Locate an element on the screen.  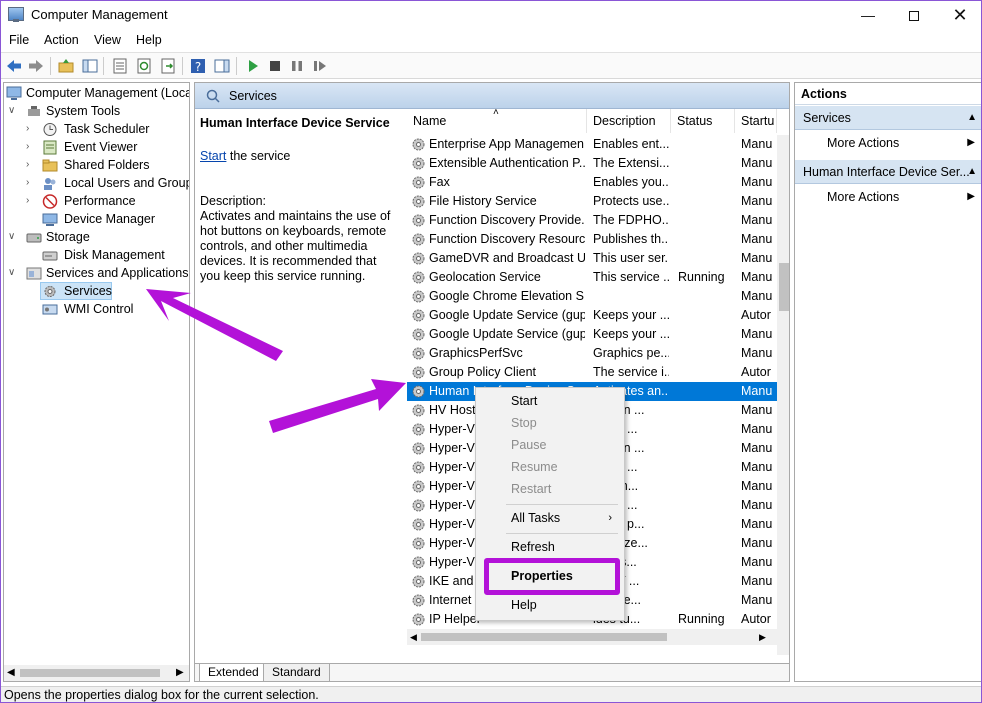
menu-action: Action is located at coordinates (61, 40).